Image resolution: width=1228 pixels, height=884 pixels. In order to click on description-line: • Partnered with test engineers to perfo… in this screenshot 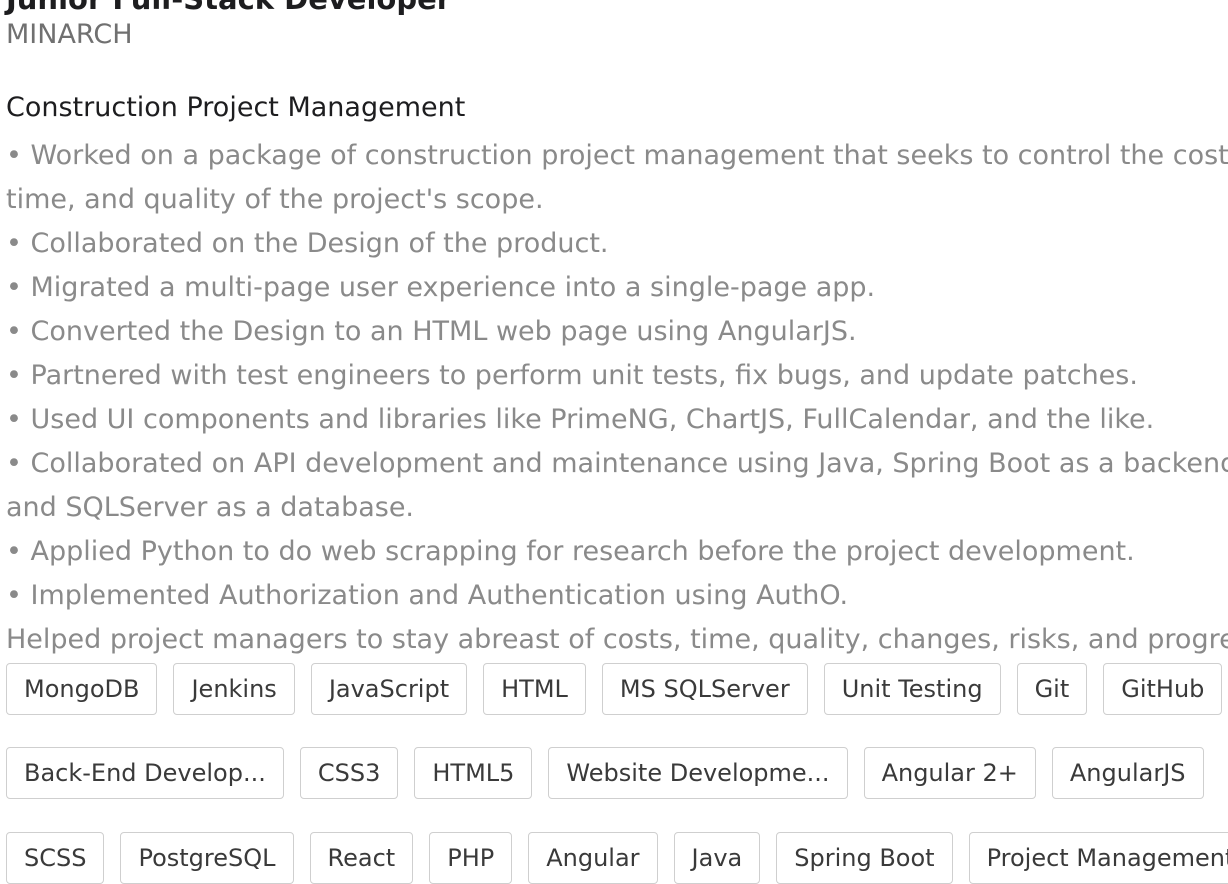, I will do `click(572, 375)`.